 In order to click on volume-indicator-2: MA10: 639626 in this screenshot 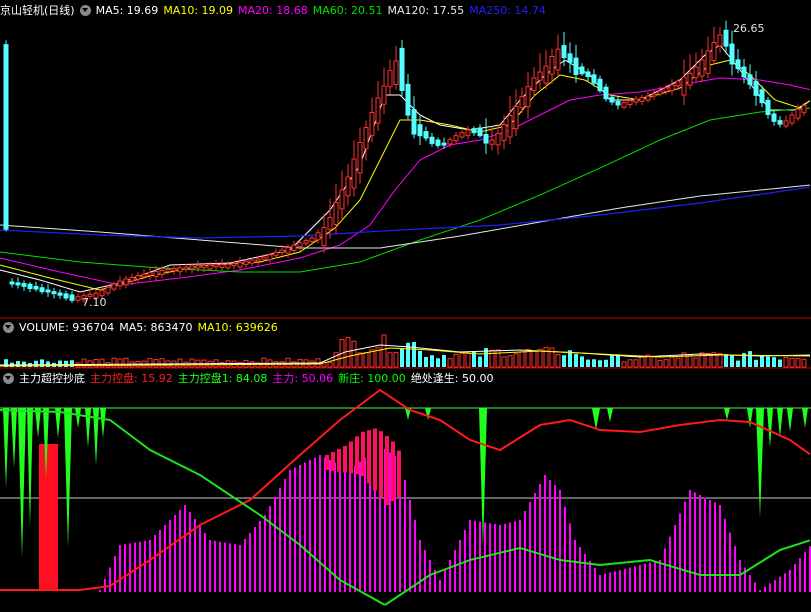, I will do `click(237, 327)`.